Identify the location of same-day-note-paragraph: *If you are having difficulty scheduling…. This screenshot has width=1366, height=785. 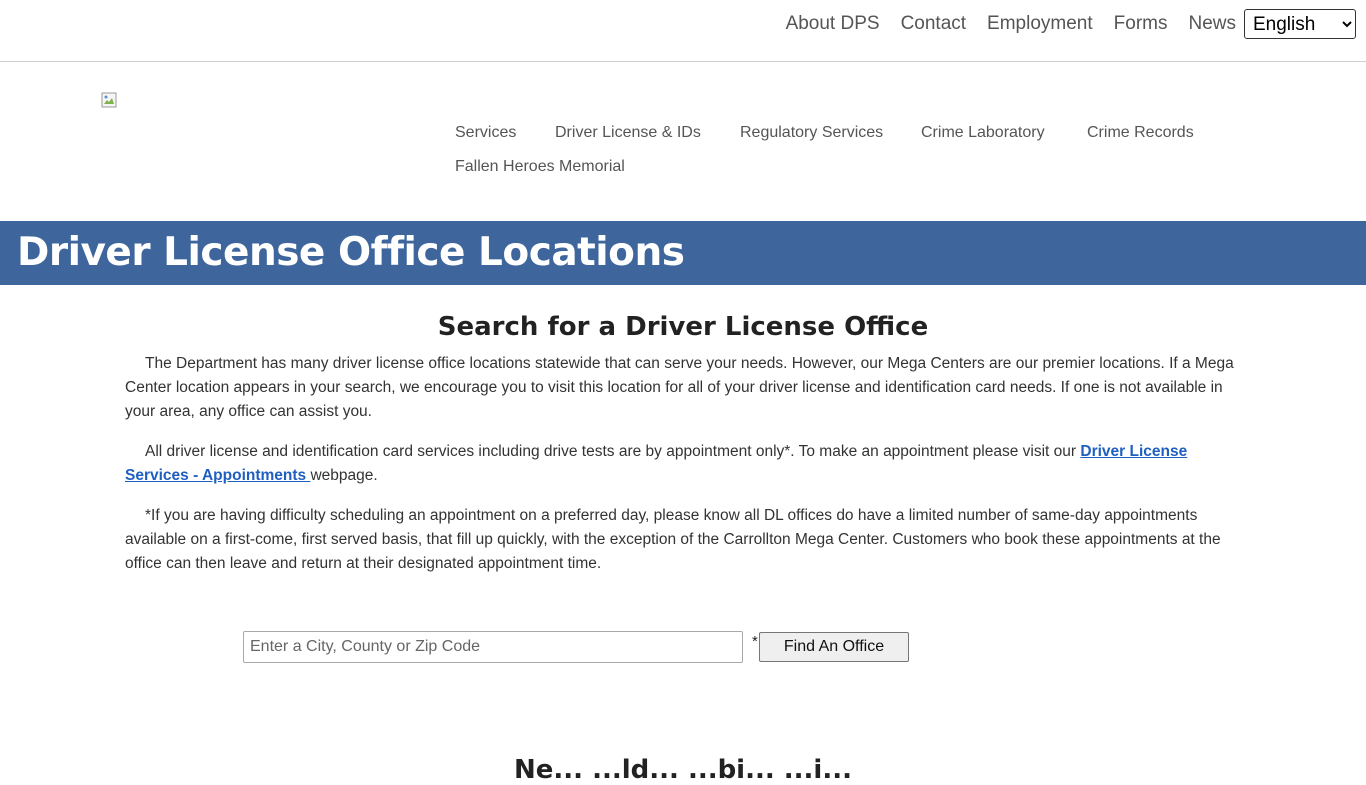
(673, 539).